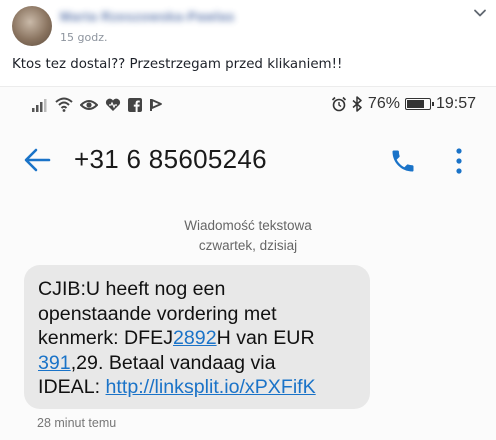 Image resolution: width=496 pixels, height=440 pixels. I want to click on status-bar-time: 19:57, so click(455, 103).